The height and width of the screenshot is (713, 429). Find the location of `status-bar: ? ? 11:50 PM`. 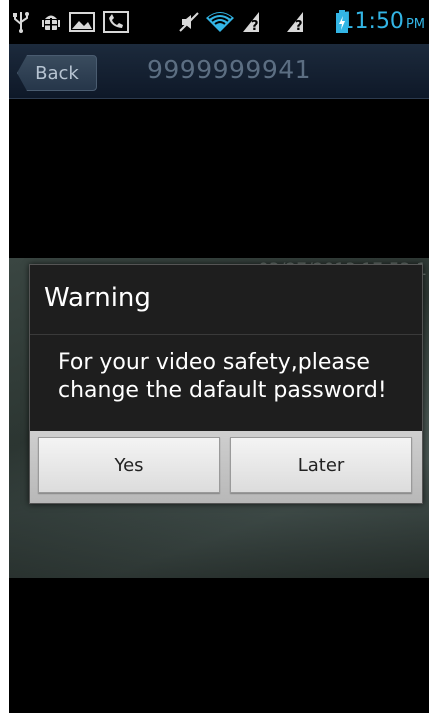

status-bar: ? ? 11:50 PM is located at coordinates (219, 22).